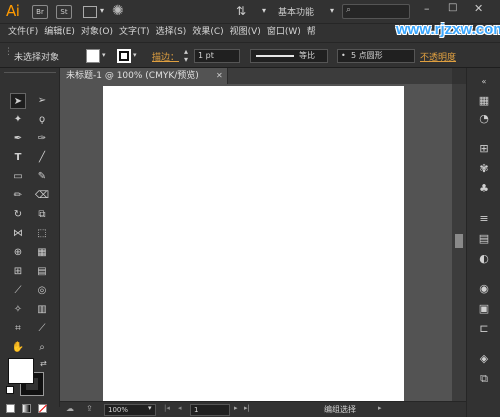 This screenshot has width=500, height=417. Describe the element at coordinates (484, 329) in the screenshot. I see `align-panel-icon: ⊏` at that location.